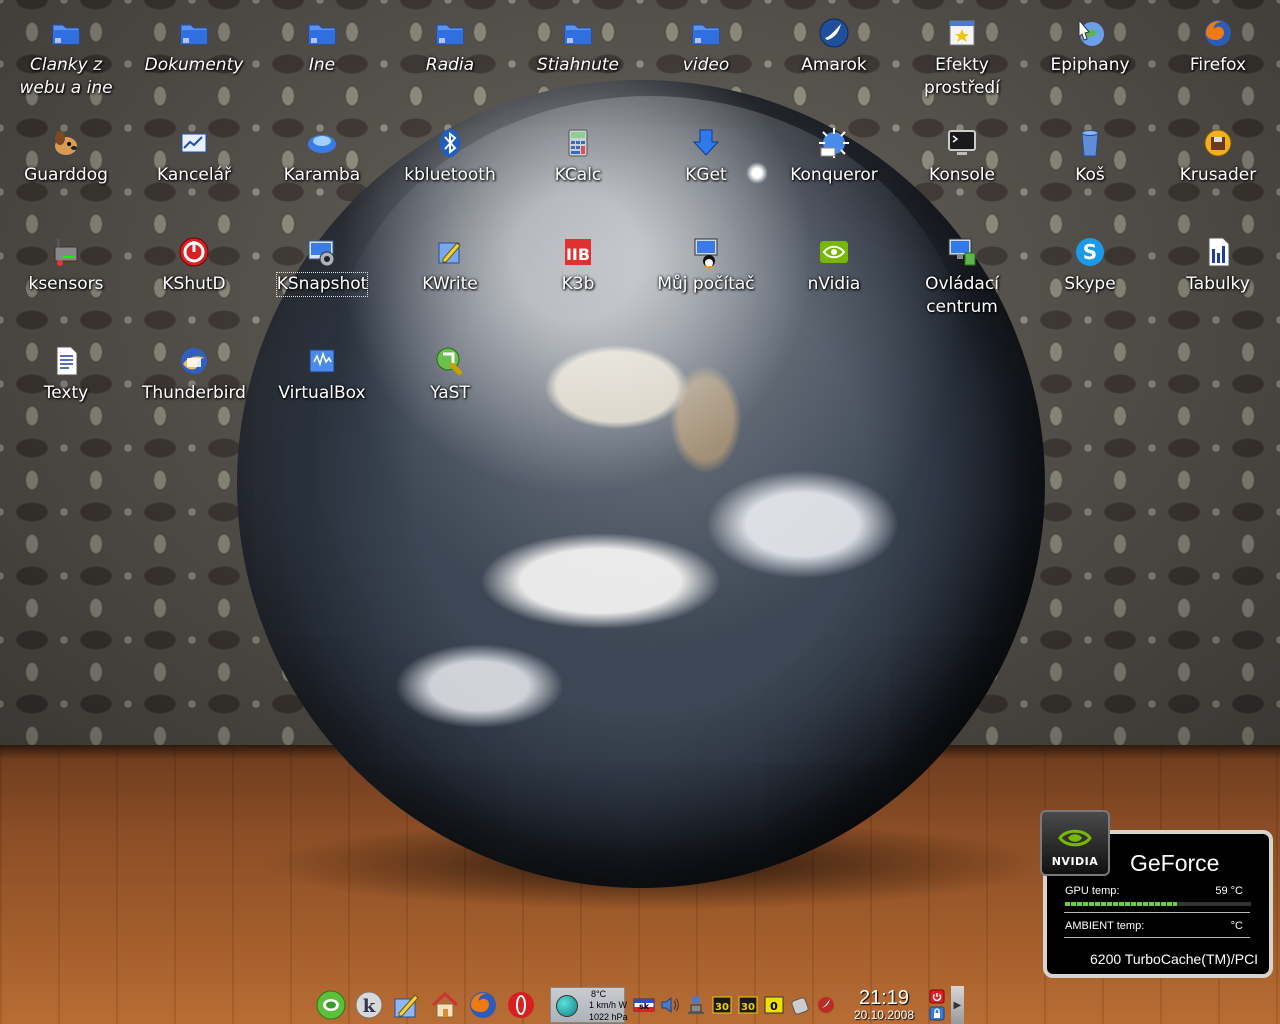 This screenshot has height=1024, width=1280. What do you see at coordinates (696, 1005) in the screenshot?
I see `network-icon` at bounding box center [696, 1005].